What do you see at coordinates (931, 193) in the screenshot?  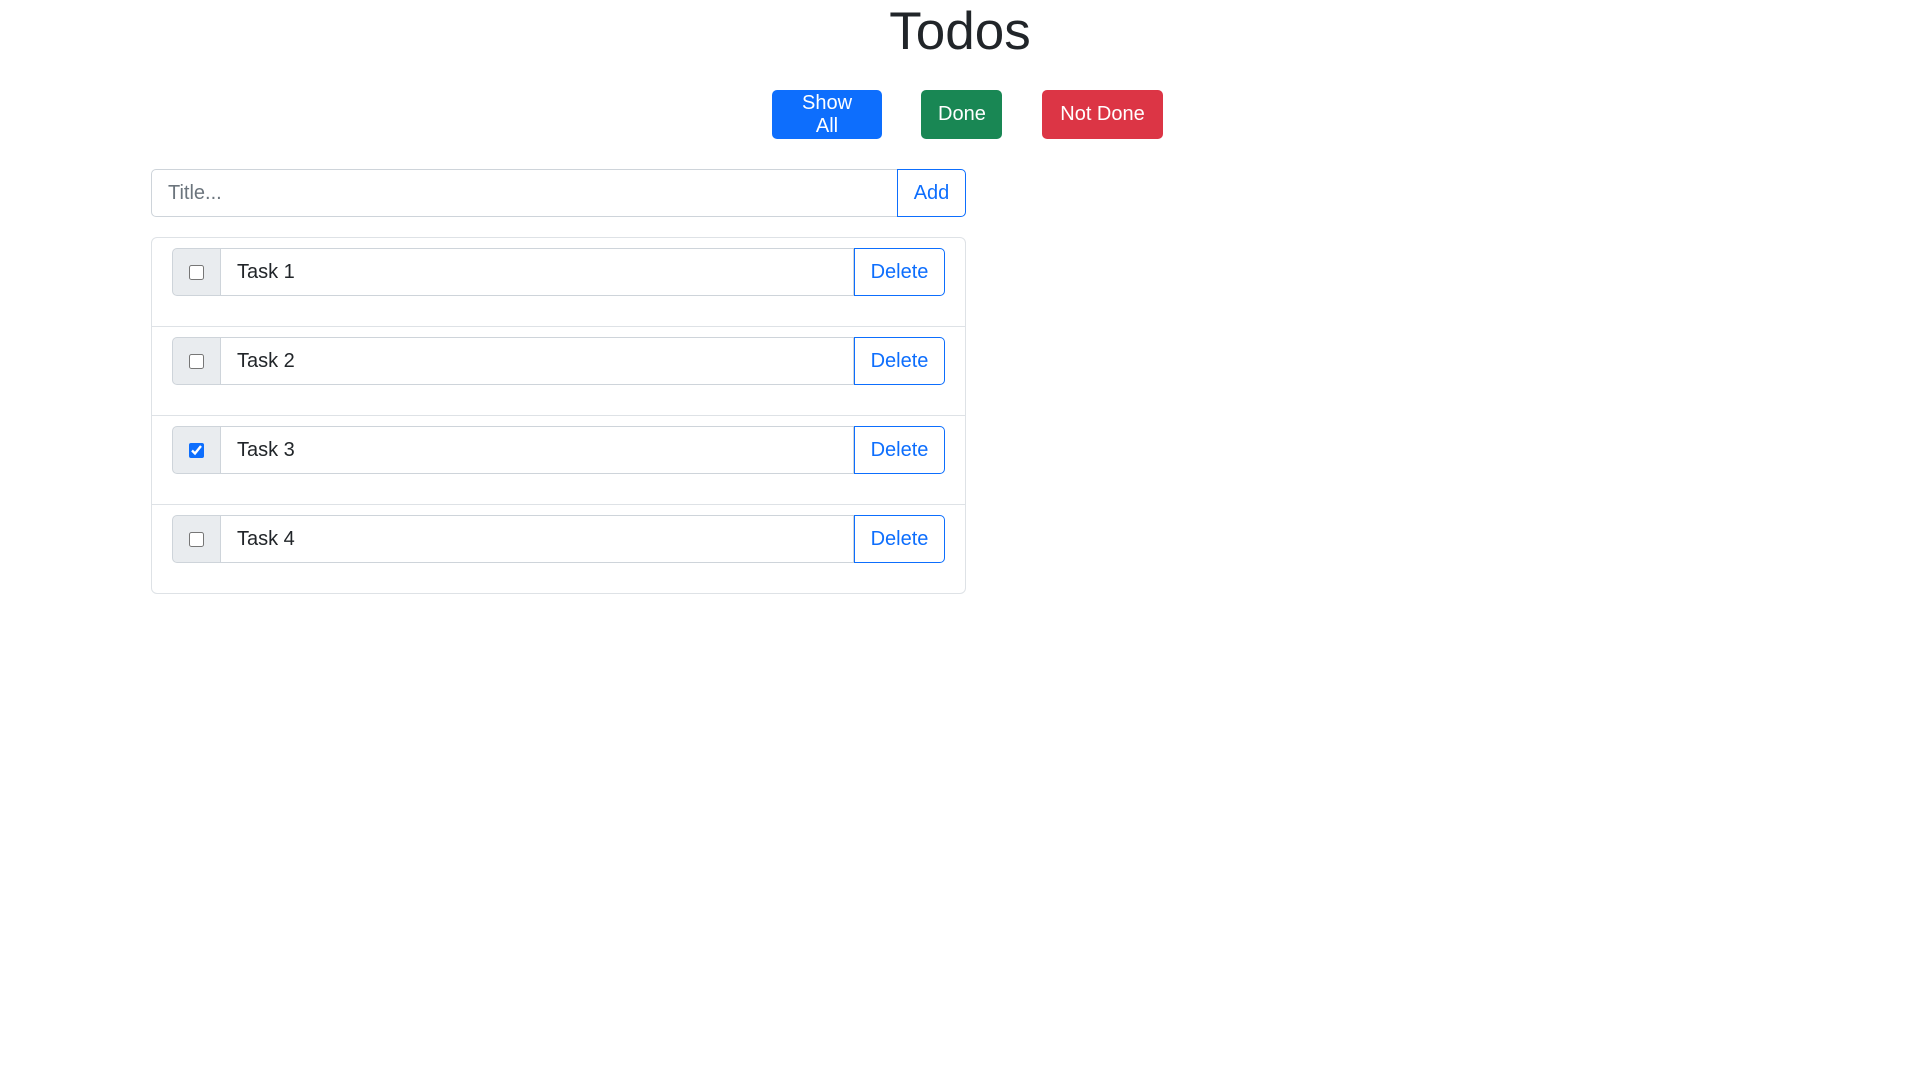 I see `add-button: Add` at bounding box center [931, 193].